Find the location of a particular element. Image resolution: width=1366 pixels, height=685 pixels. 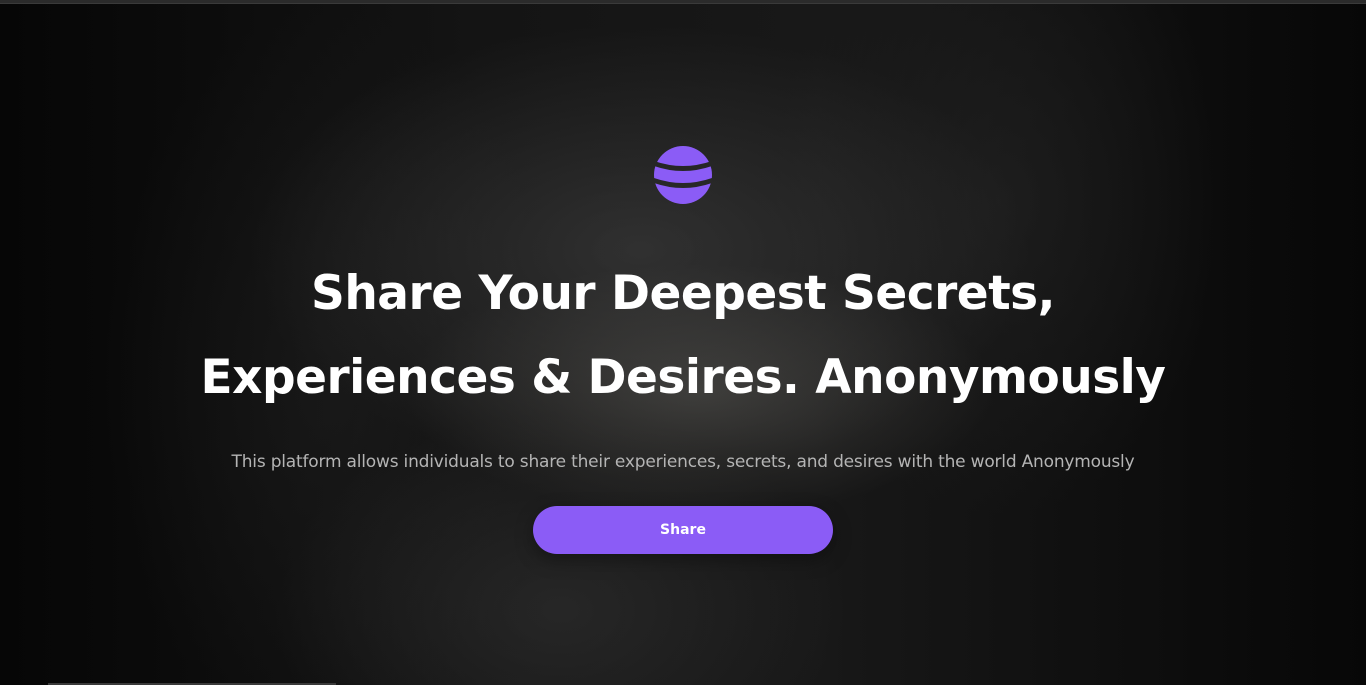

headline-line-2: Experiences & Desires. Anonymously is located at coordinates (683, 377).